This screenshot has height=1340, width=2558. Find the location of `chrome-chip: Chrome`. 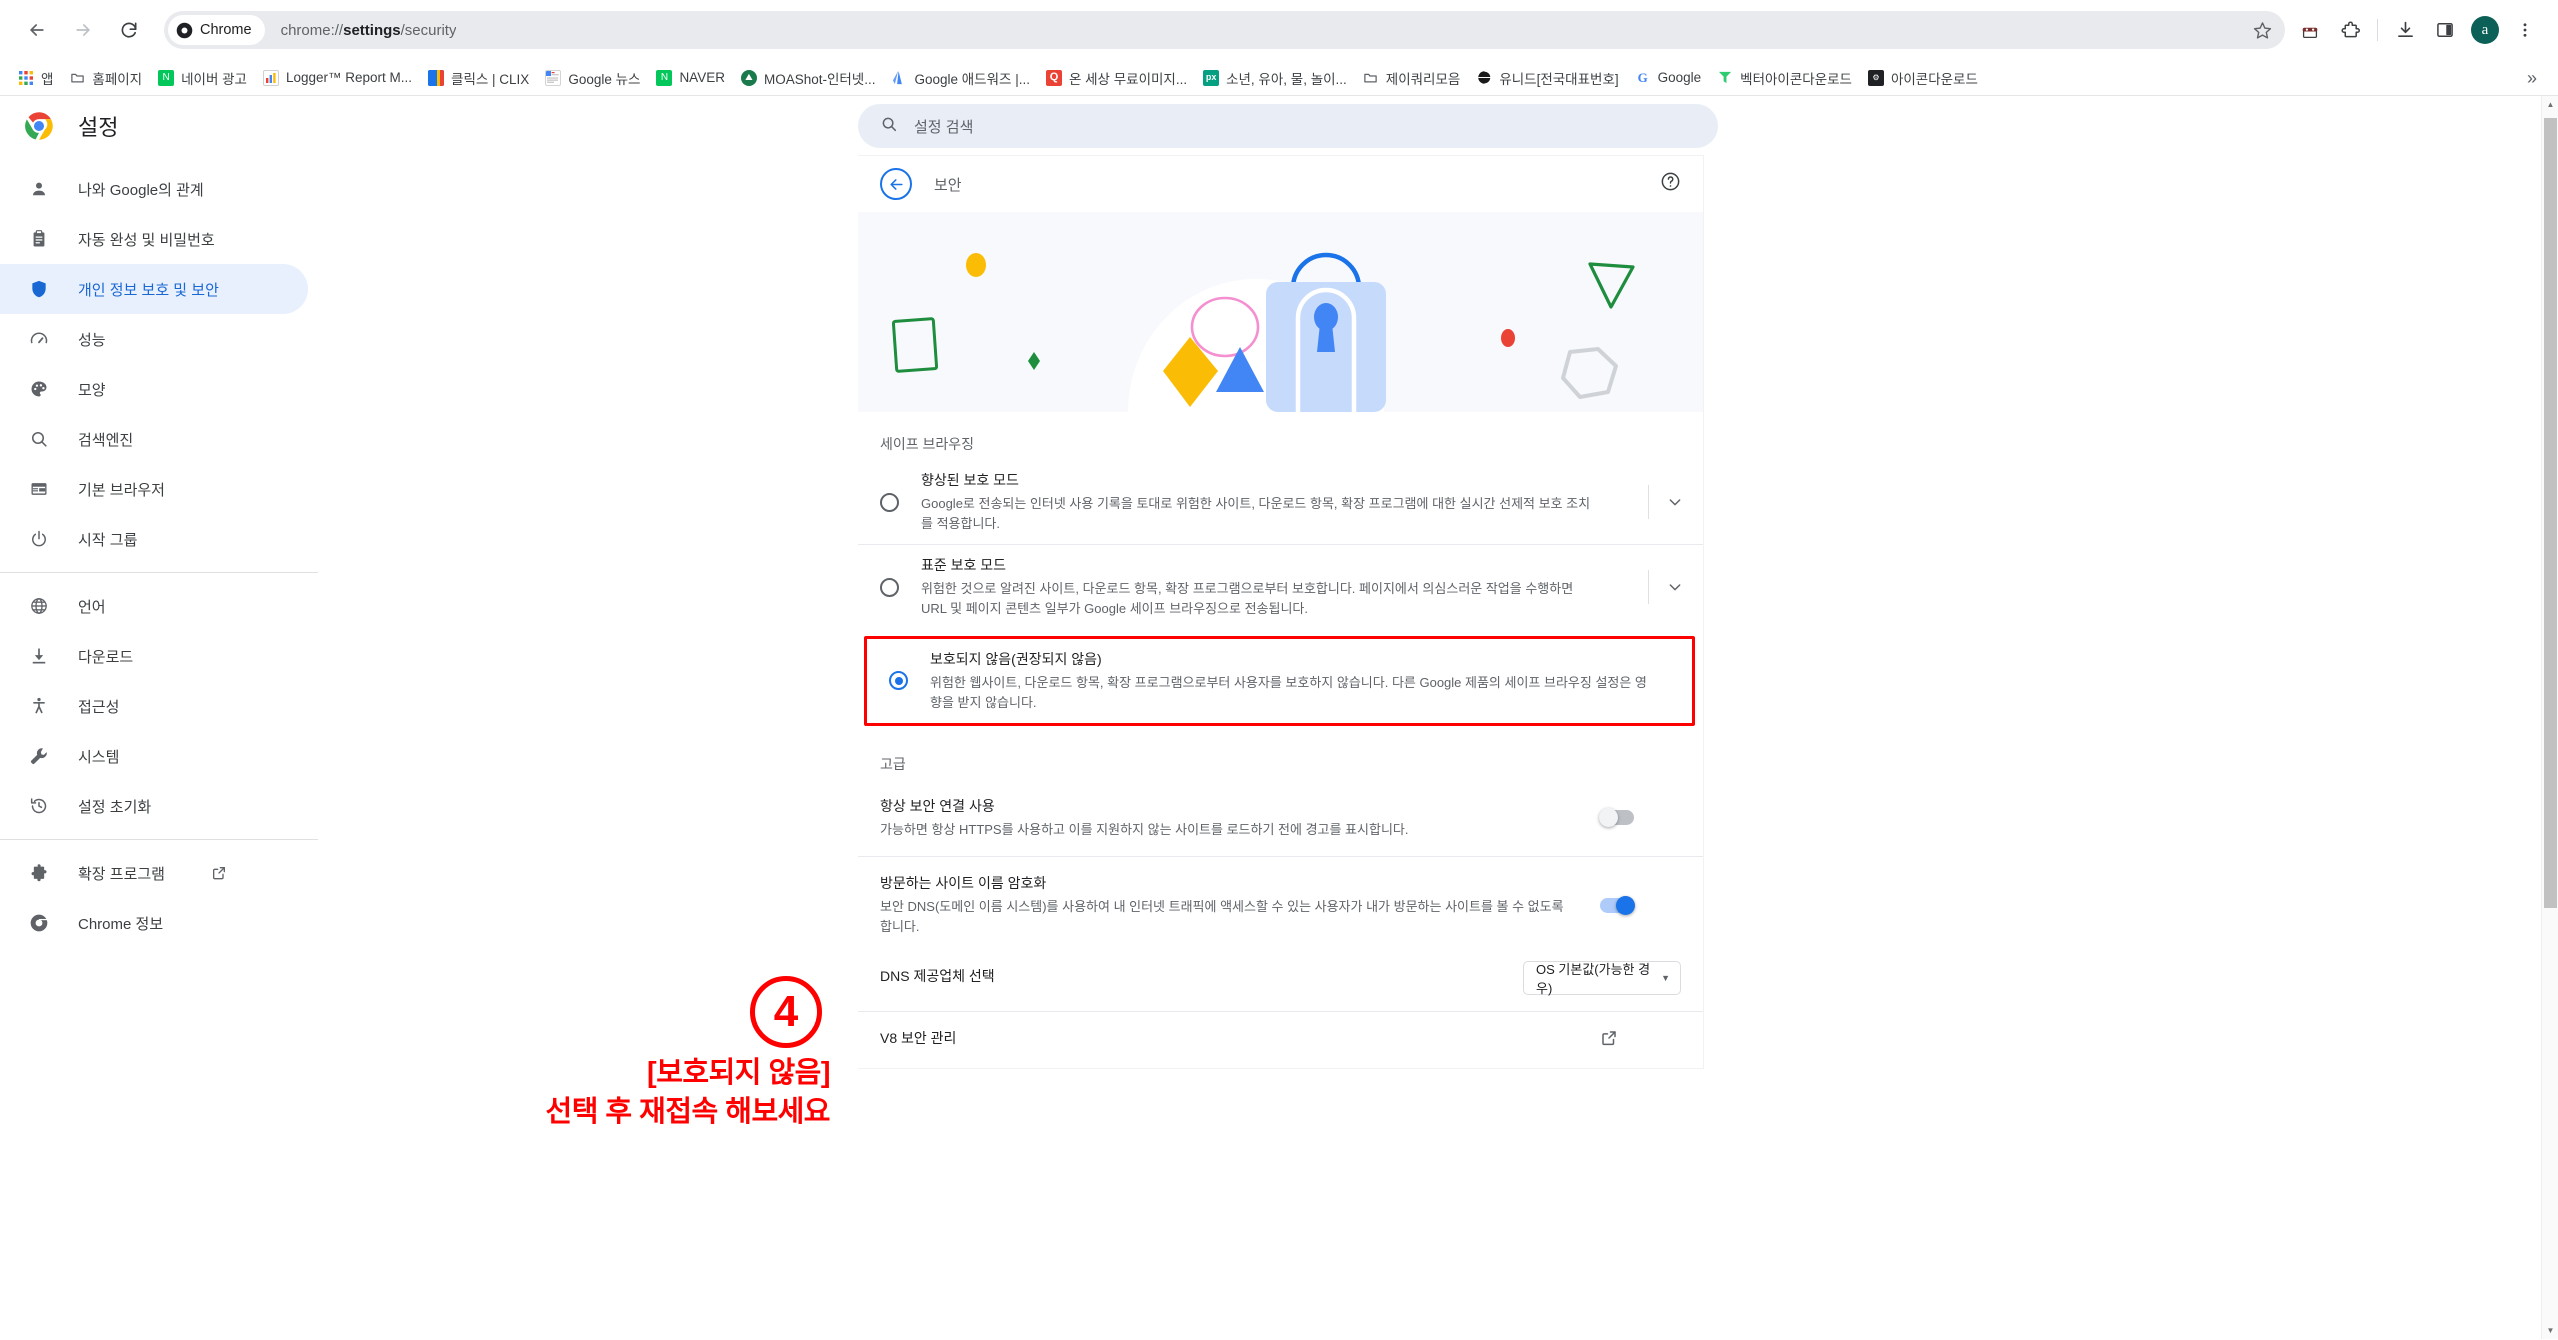

chrome-chip: Chrome is located at coordinates (216, 30).